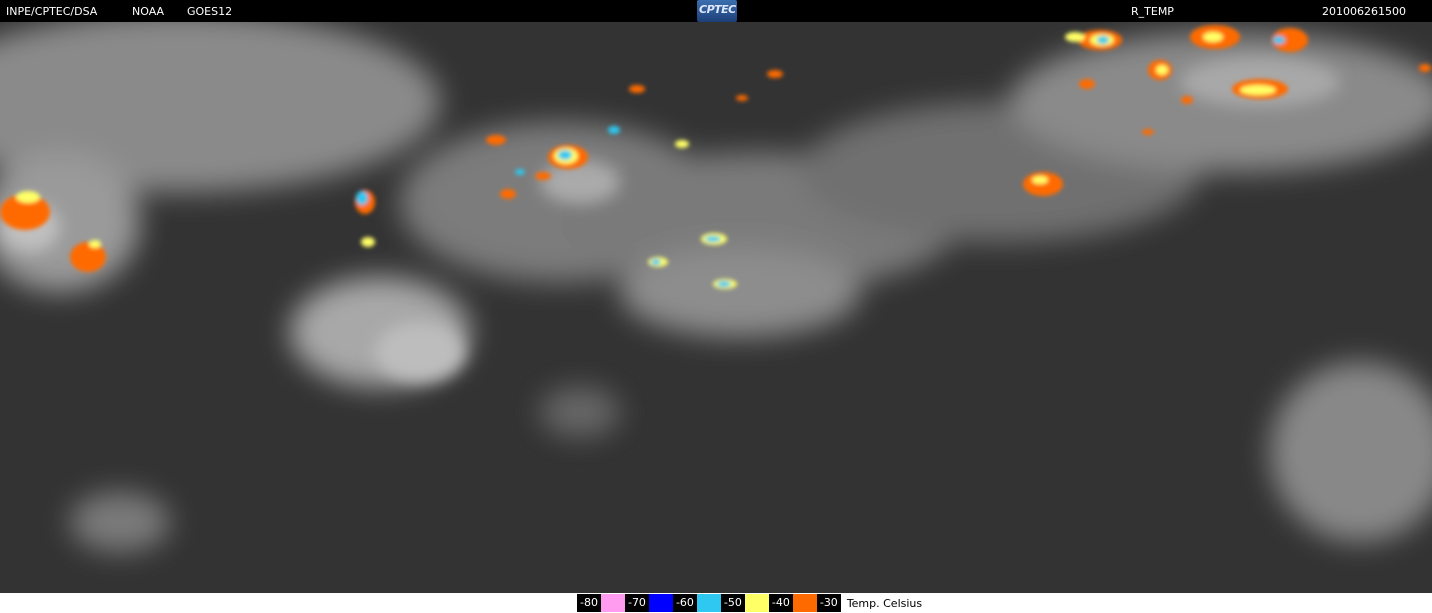  Describe the element at coordinates (612, 603) in the screenshot. I see `legend-swatch-pink` at that location.